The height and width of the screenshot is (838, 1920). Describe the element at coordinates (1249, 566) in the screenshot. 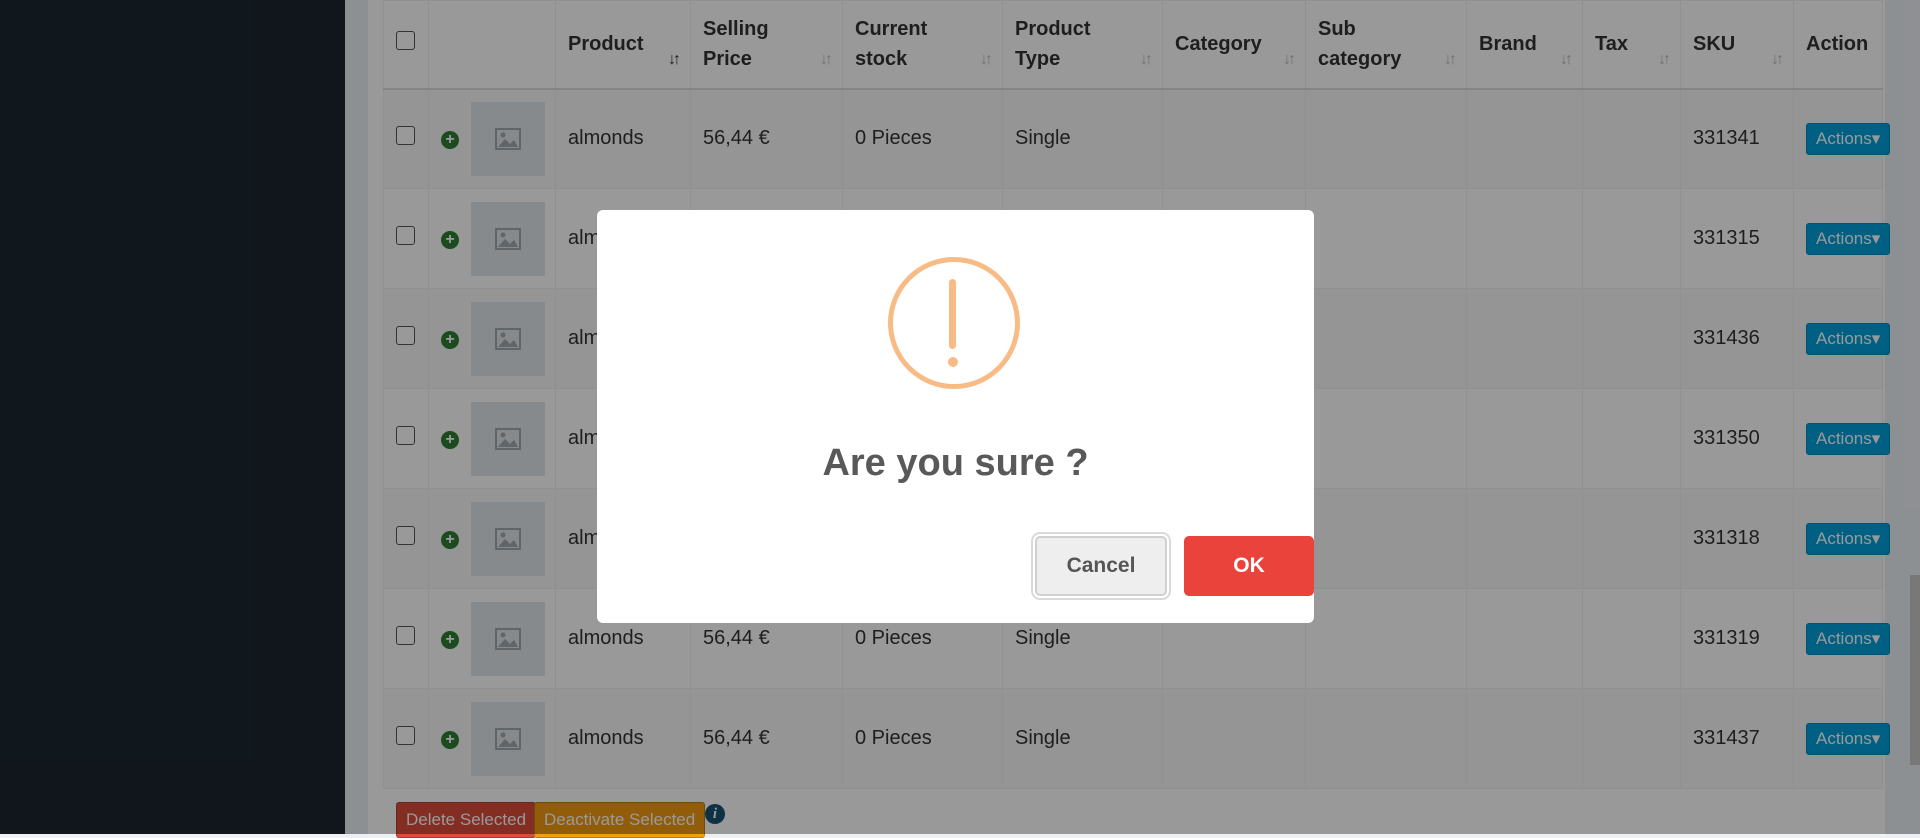

I see `ok-button: OK` at that location.